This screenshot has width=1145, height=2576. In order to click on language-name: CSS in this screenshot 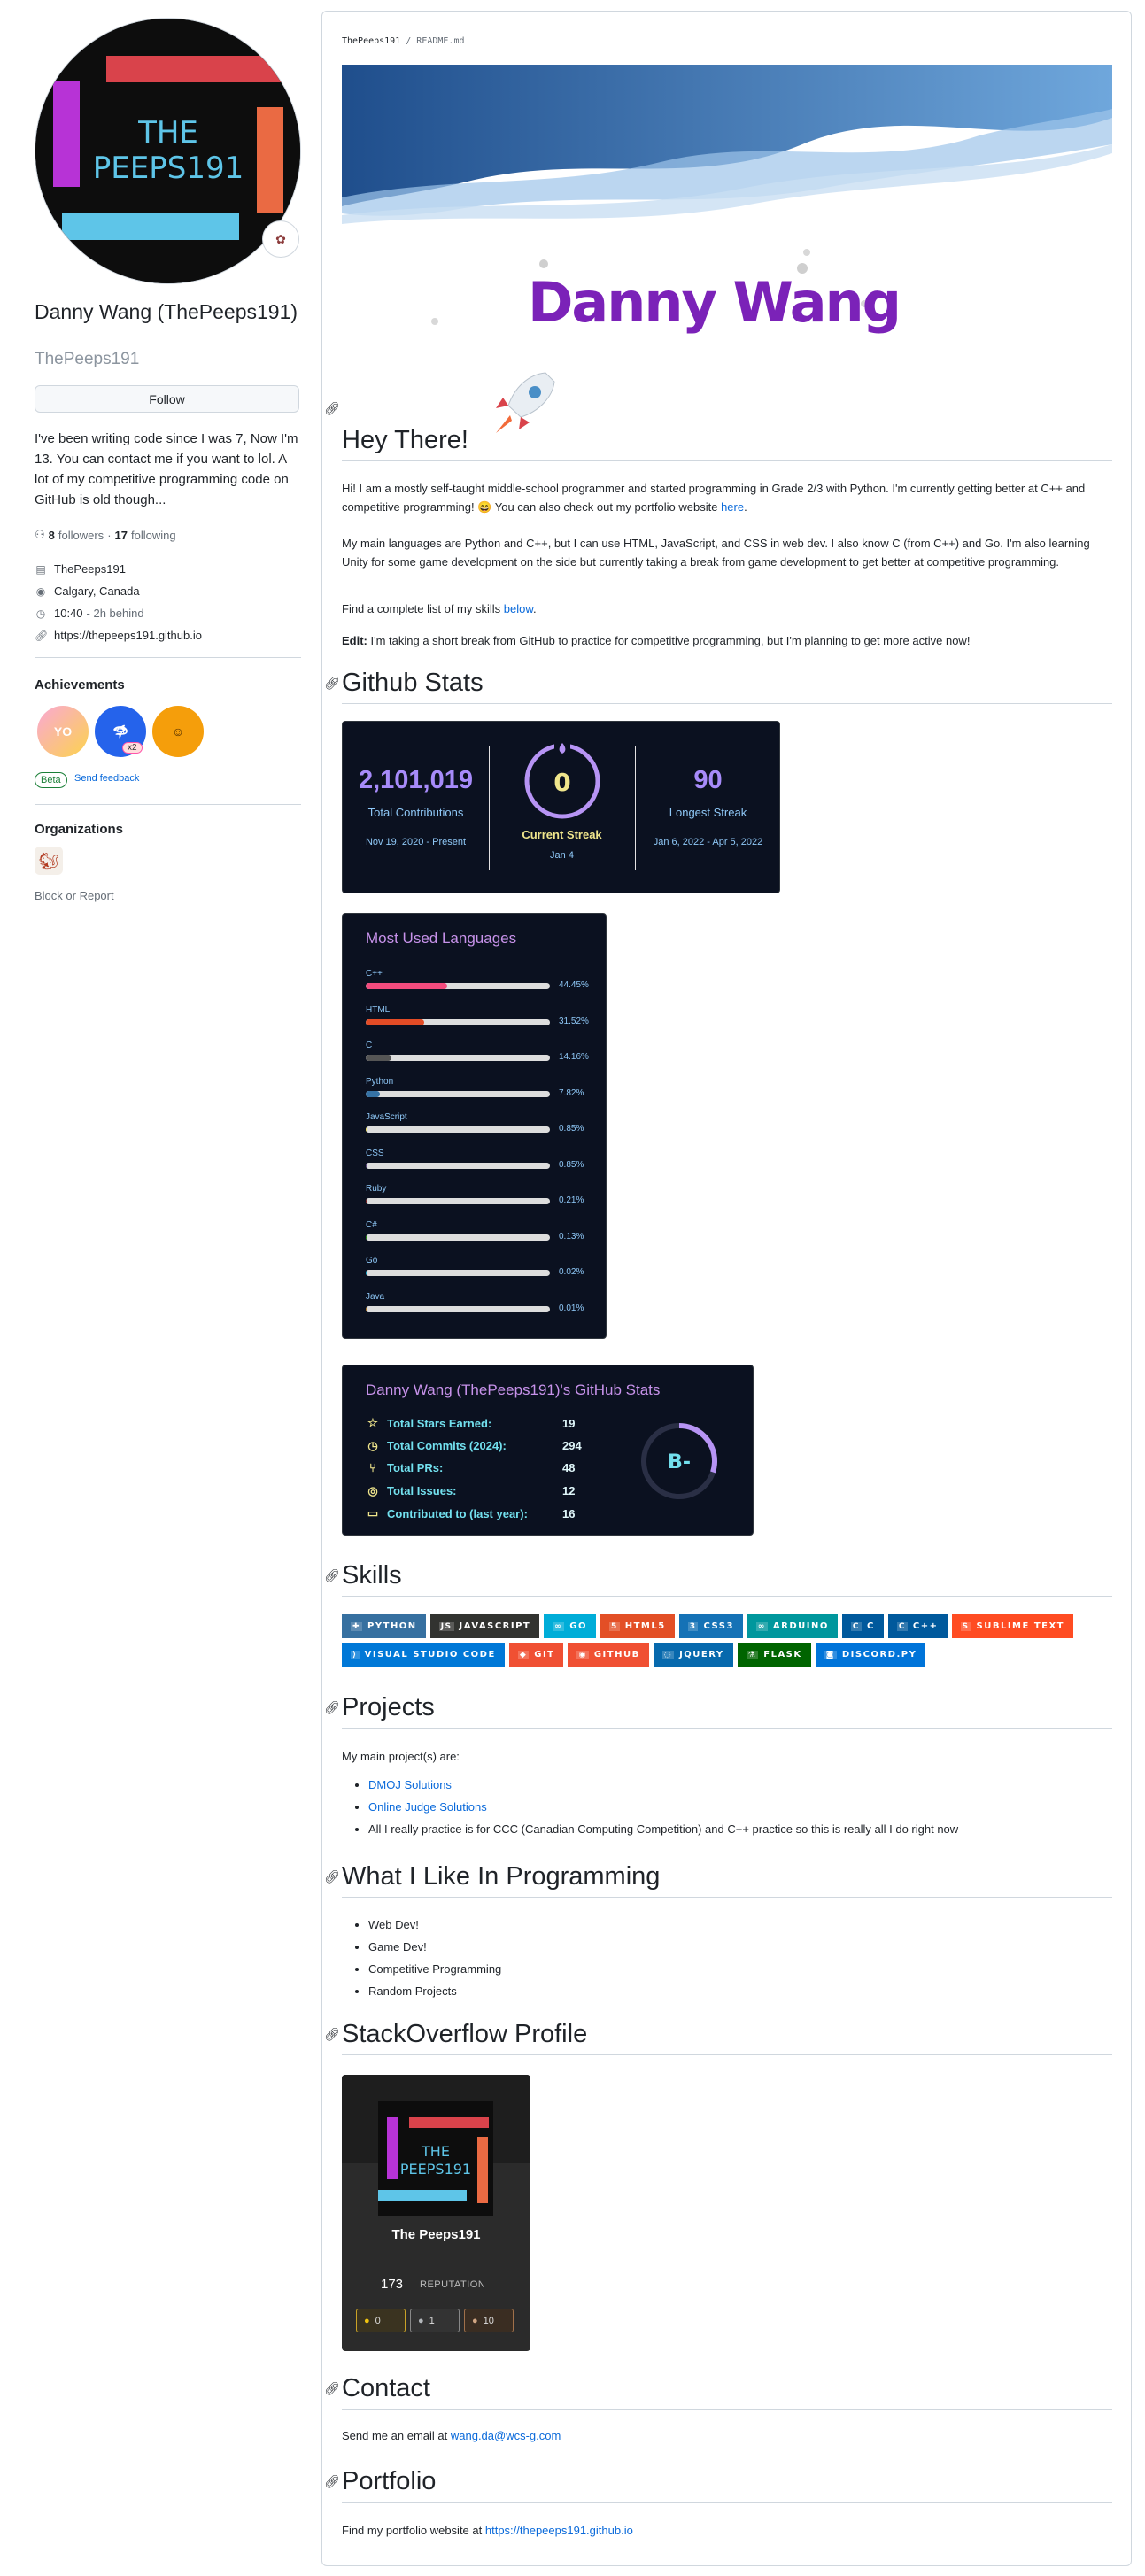, I will do `click(375, 1153)`.